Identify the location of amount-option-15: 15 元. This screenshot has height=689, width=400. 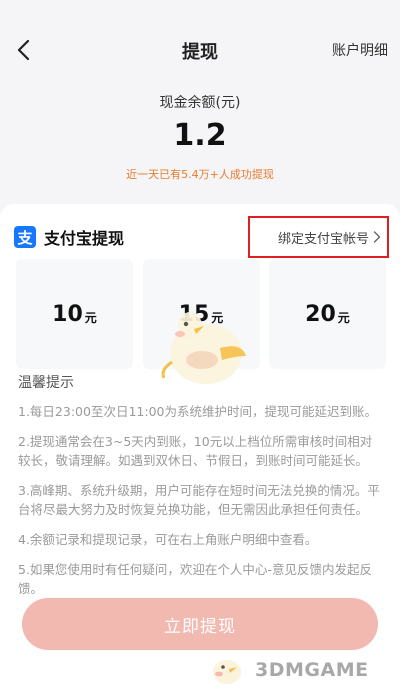
(201, 314).